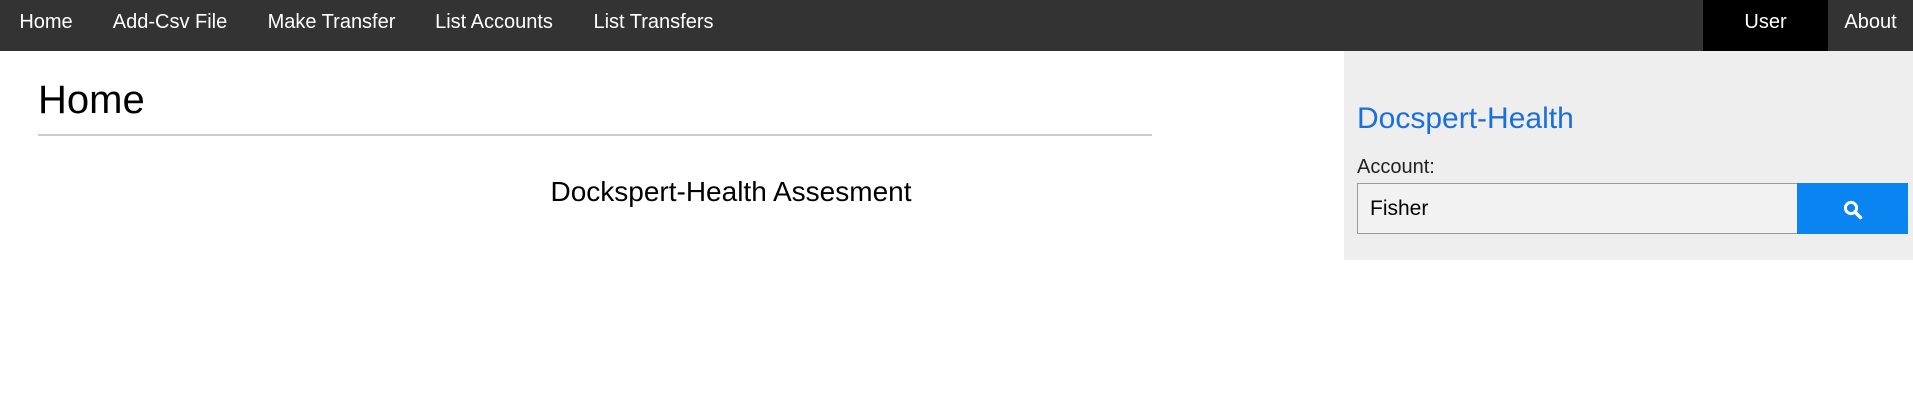 The width and height of the screenshot is (1913, 403). Describe the element at coordinates (170, 25) in the screenshot. I see `nav-add-csv-file-link: Add-Csv File` at that location.